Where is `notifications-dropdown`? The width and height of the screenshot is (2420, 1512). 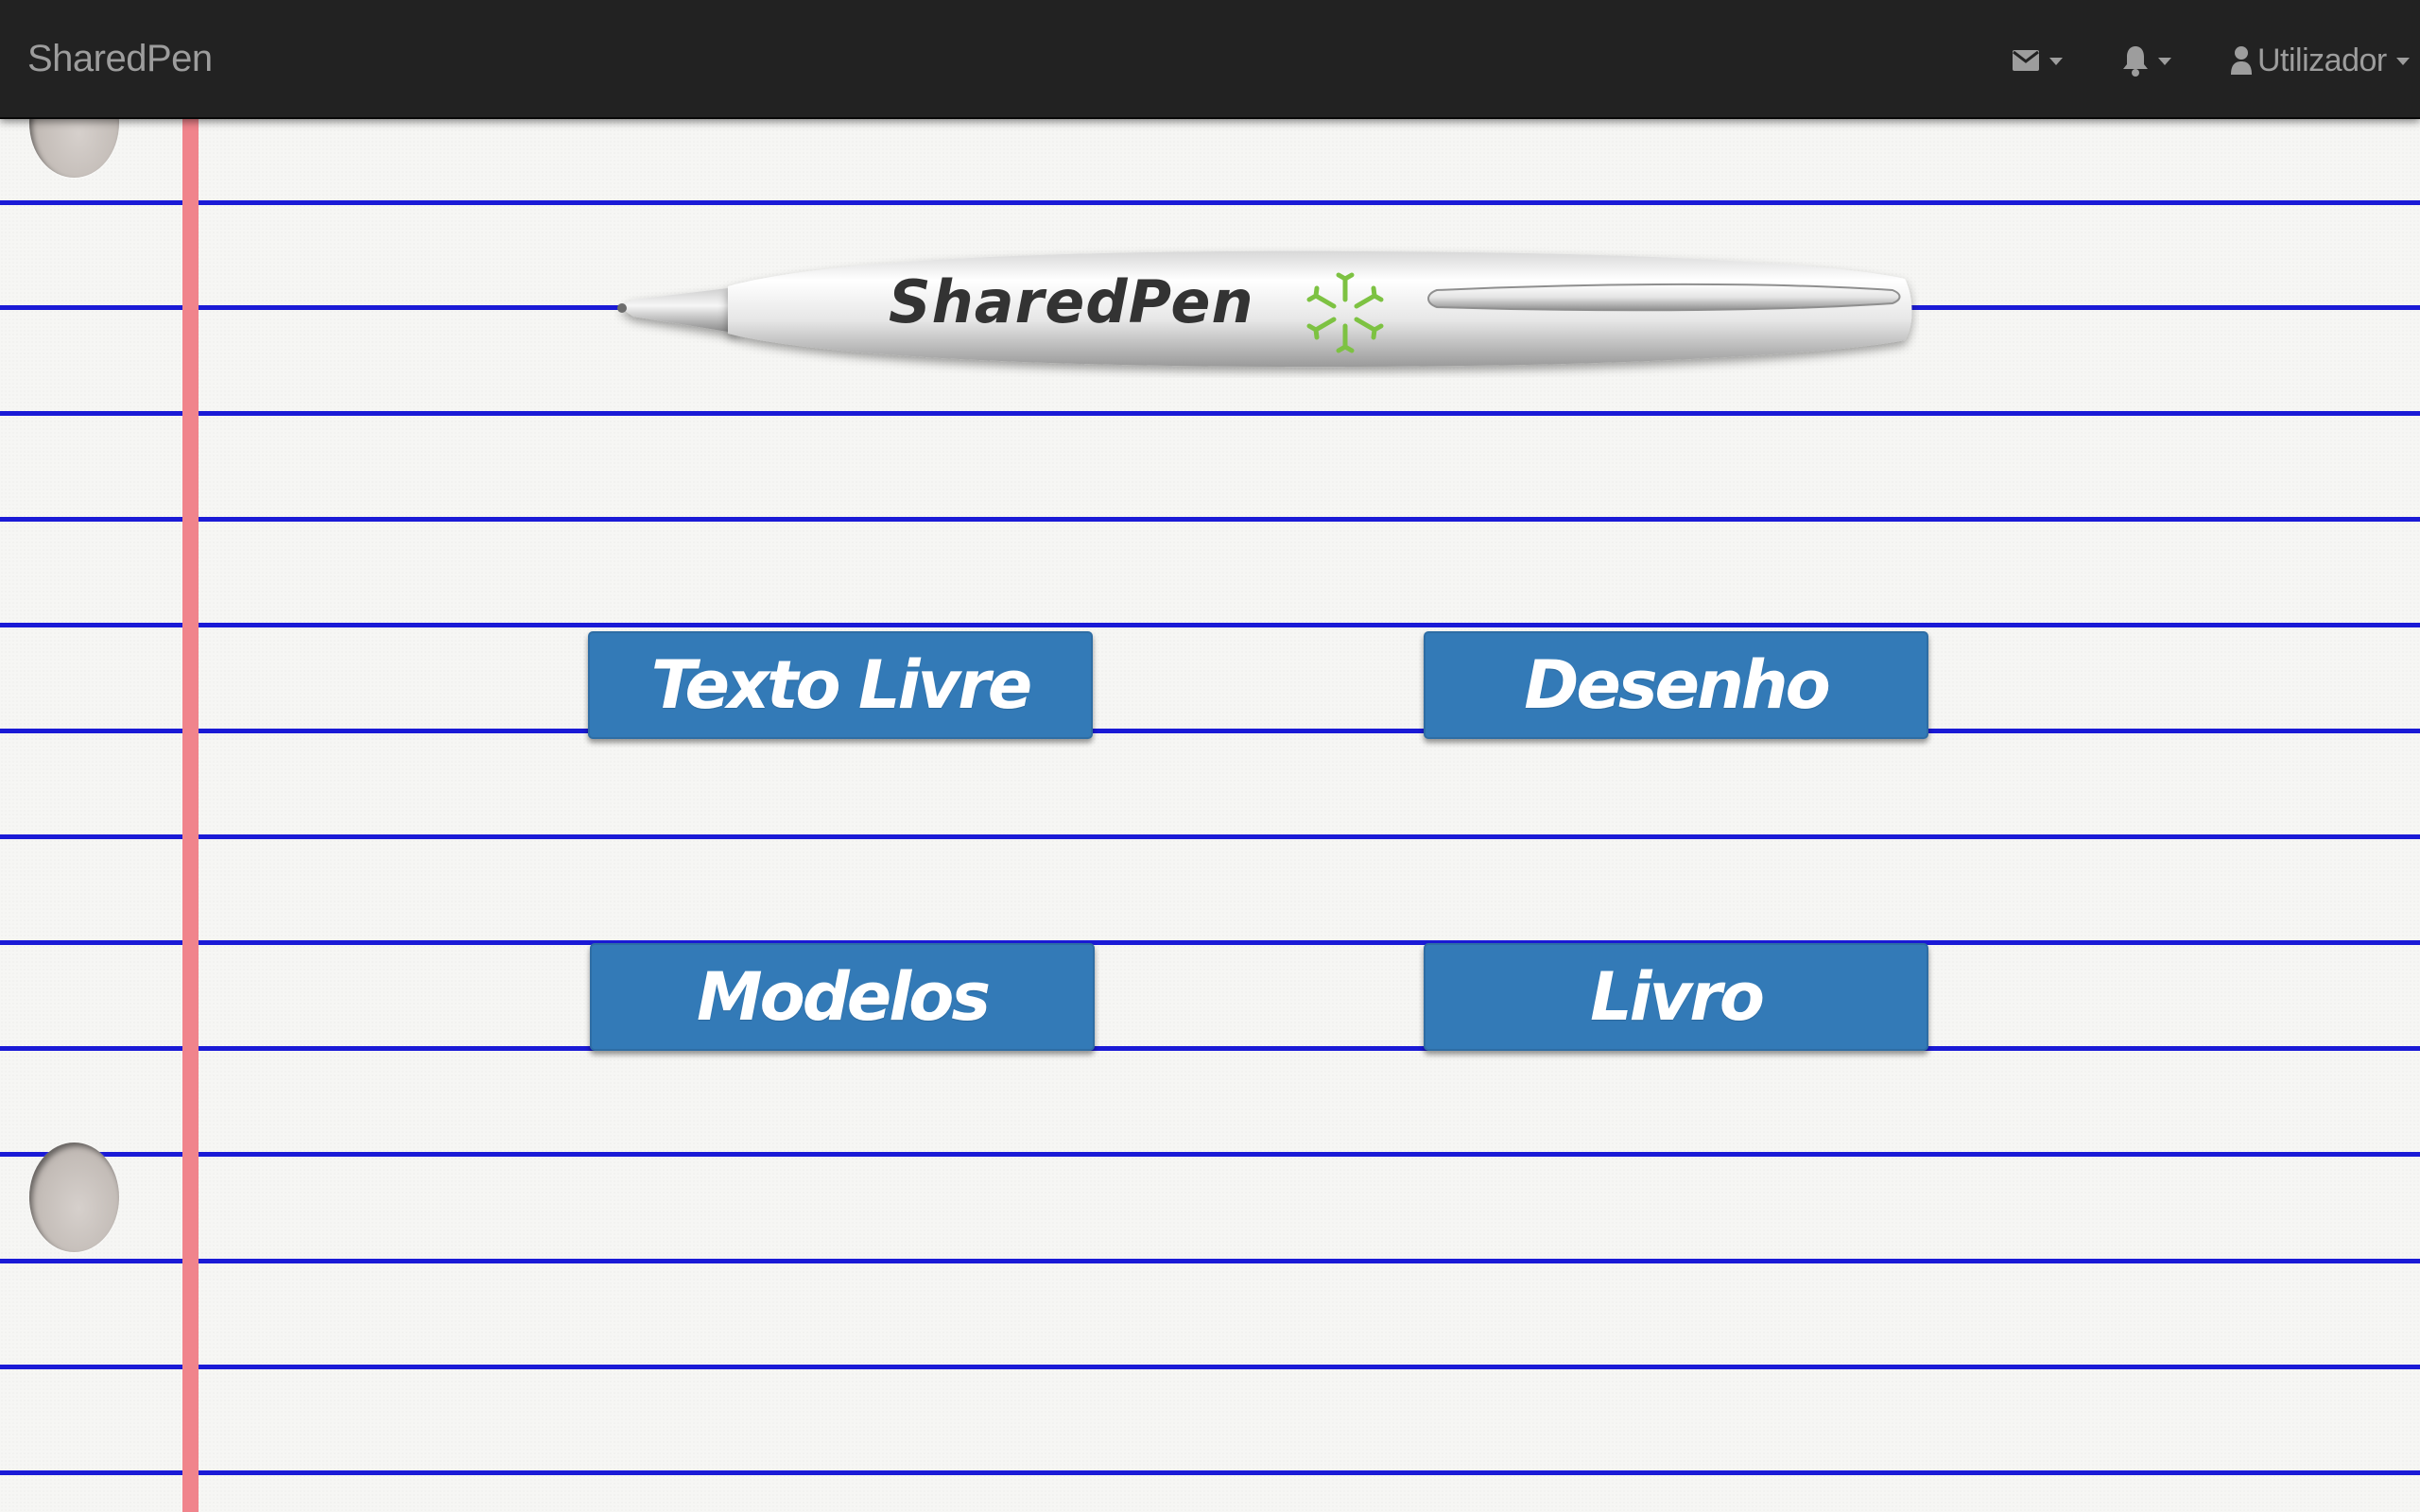
notifications-dropdown is located at coordinates (2146, 60).